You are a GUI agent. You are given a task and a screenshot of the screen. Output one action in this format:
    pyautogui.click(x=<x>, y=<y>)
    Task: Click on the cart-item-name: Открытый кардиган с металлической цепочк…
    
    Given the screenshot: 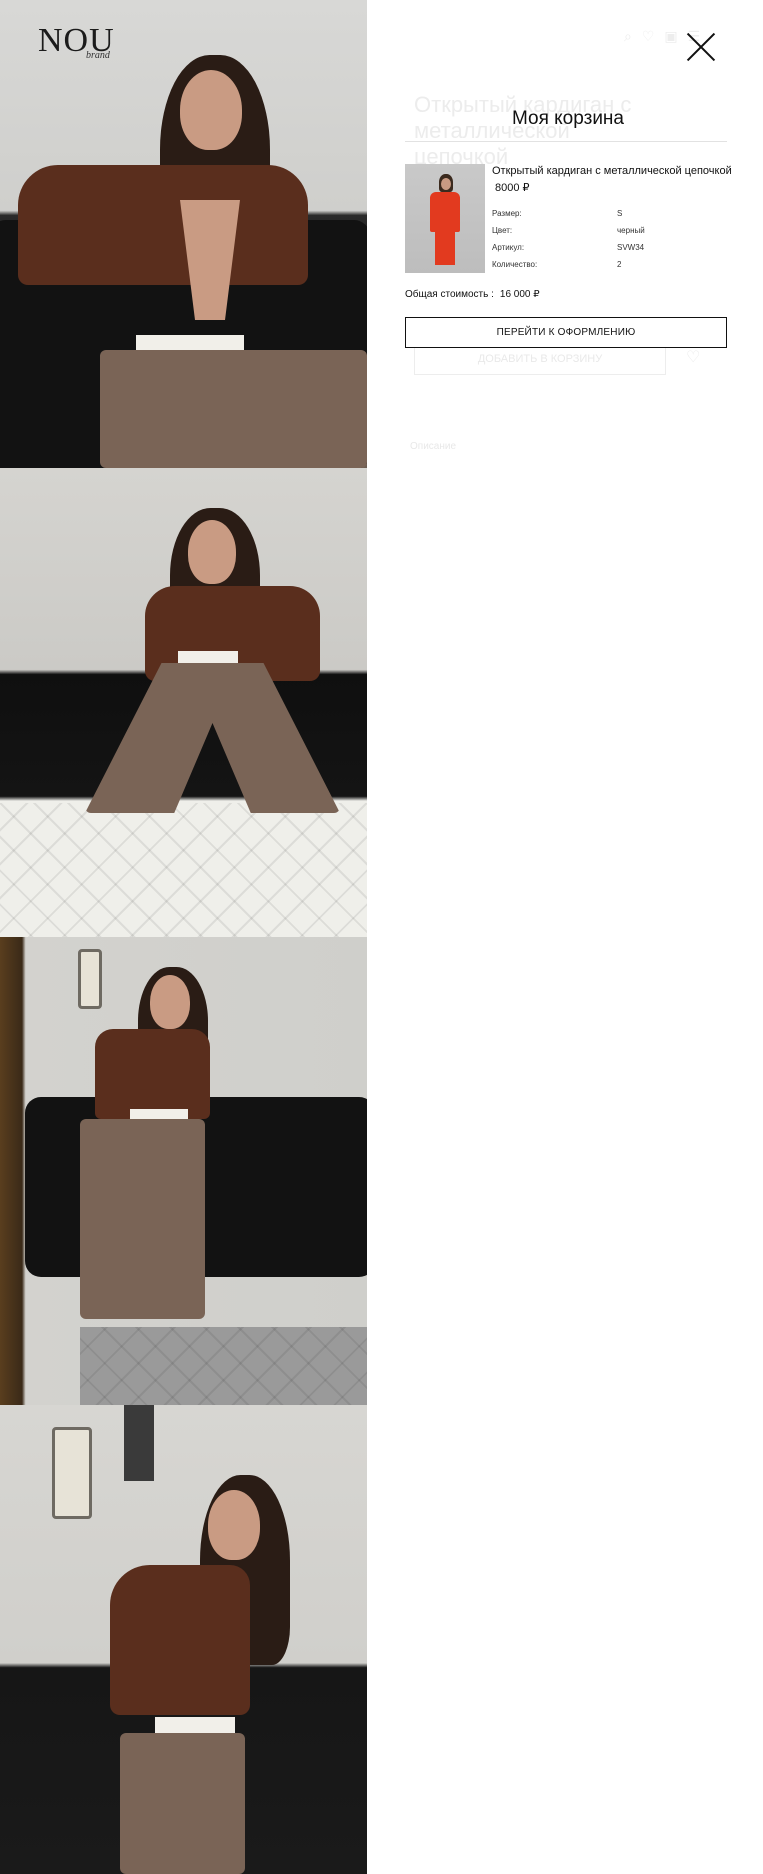 What is the action you would take?
    pyautogui.click(x=612, y=171)
    